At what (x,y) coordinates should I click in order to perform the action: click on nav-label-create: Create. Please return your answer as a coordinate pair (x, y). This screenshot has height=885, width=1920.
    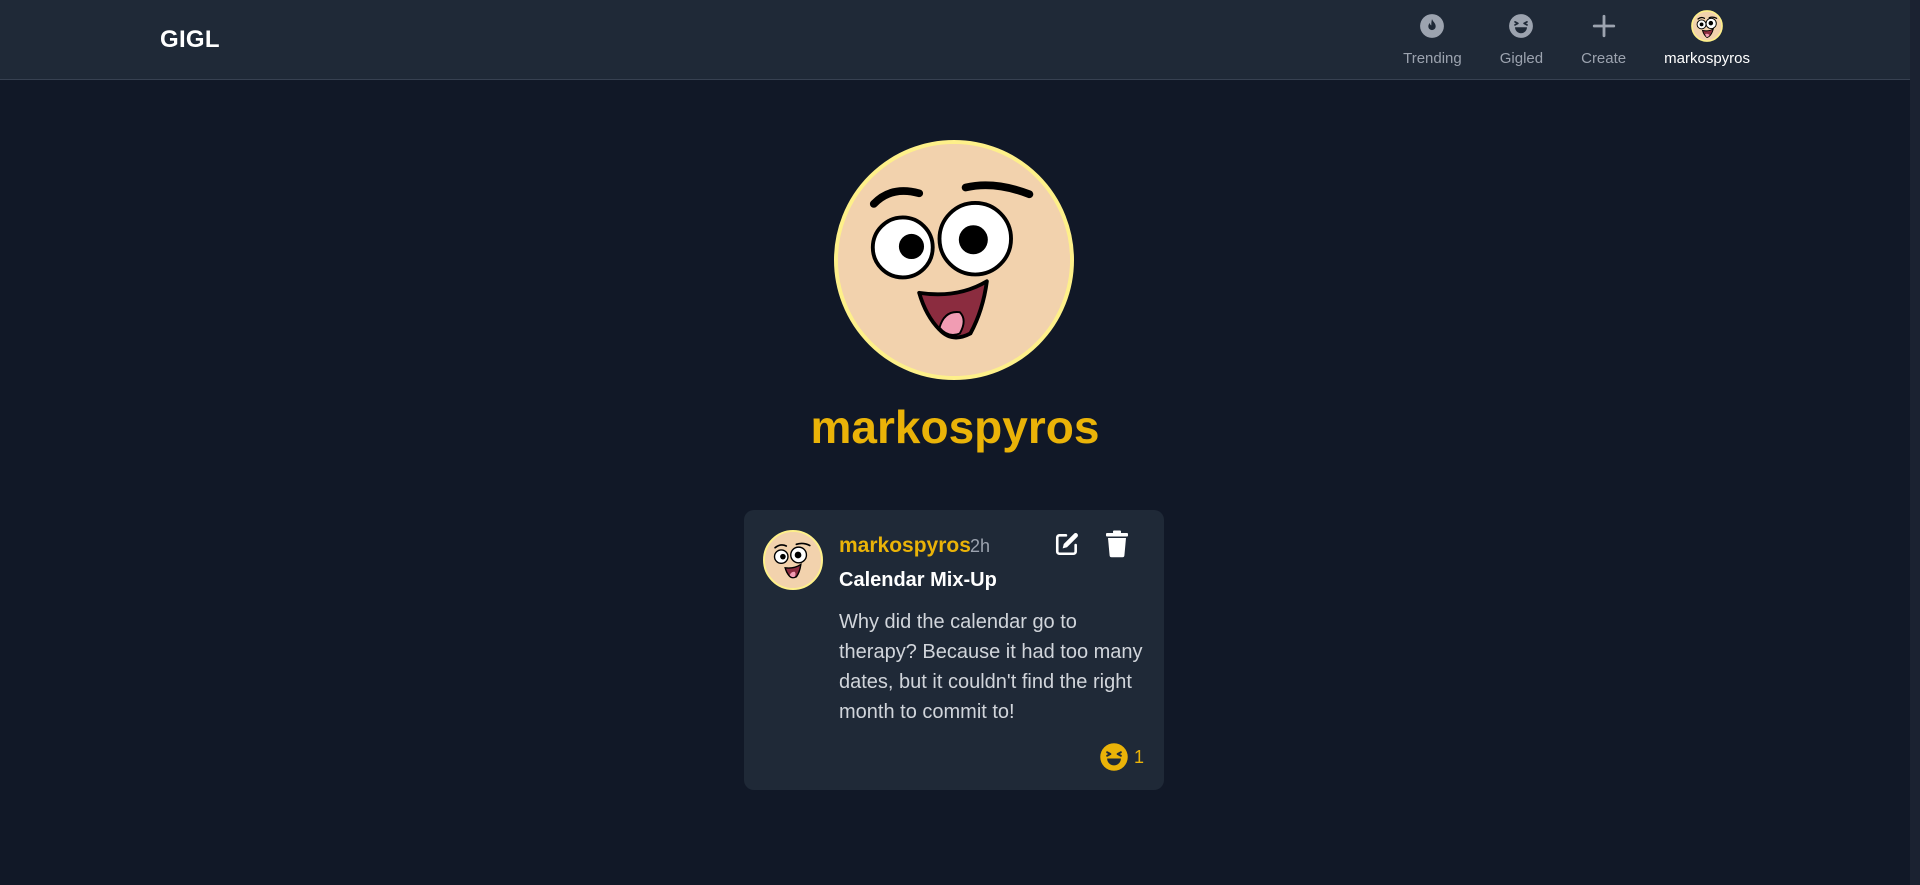
    Looking at the image, I should click on (1604, 58).